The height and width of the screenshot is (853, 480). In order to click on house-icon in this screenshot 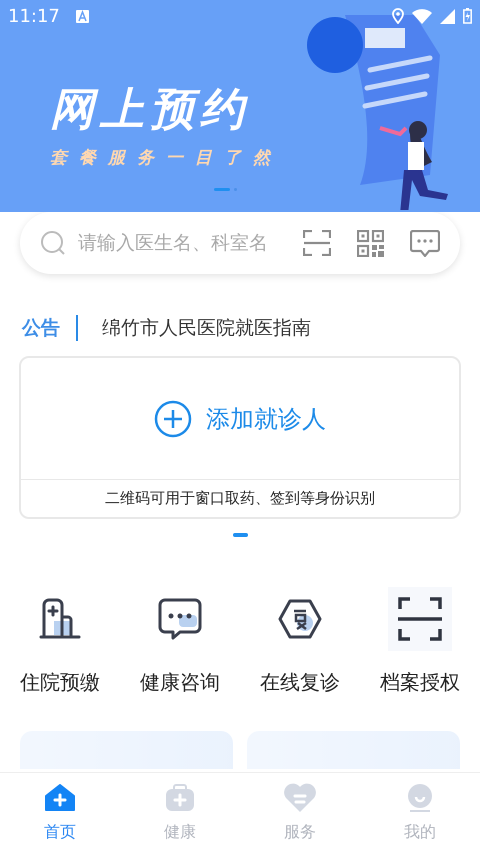, I will do `click(60, 798)`.